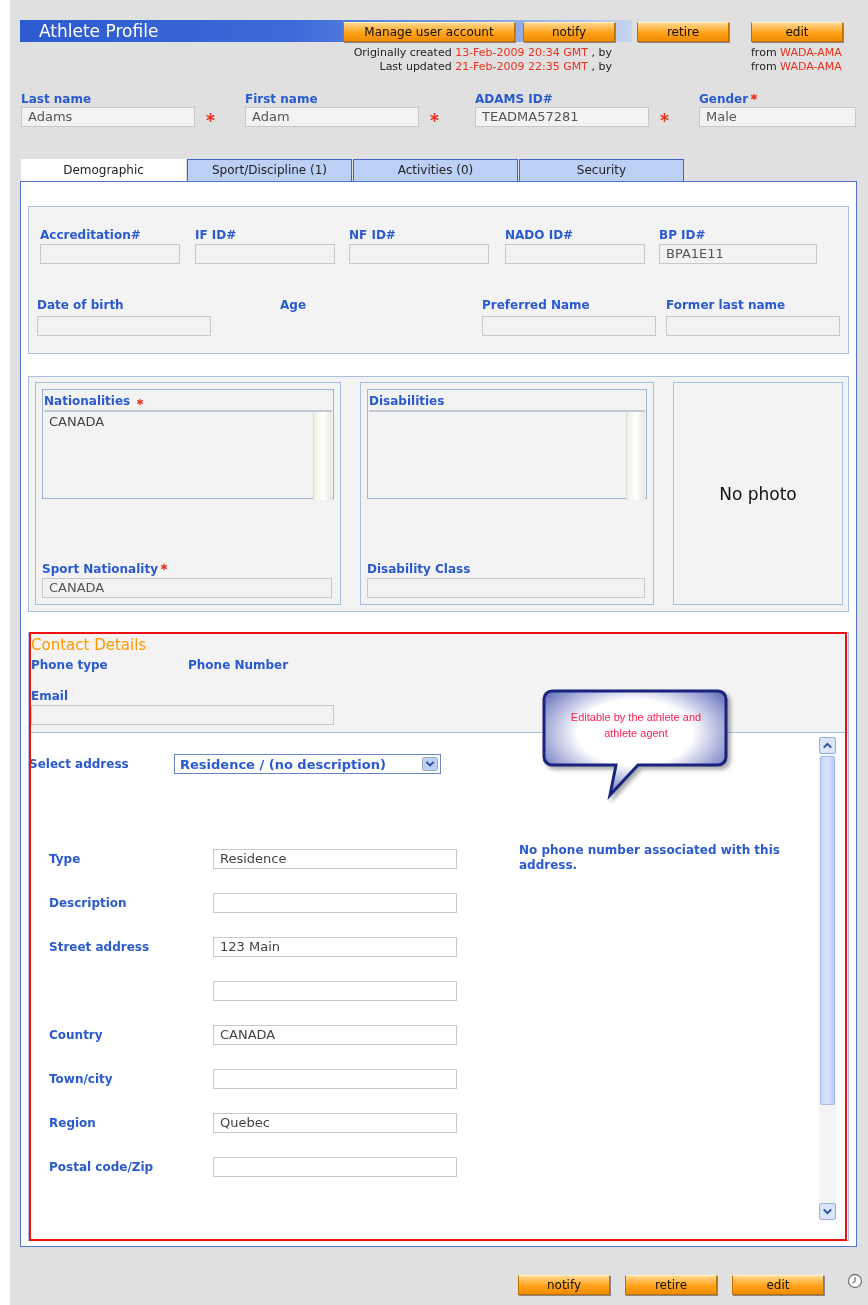  I want to click on field-label: Gender, so click(724, 99).